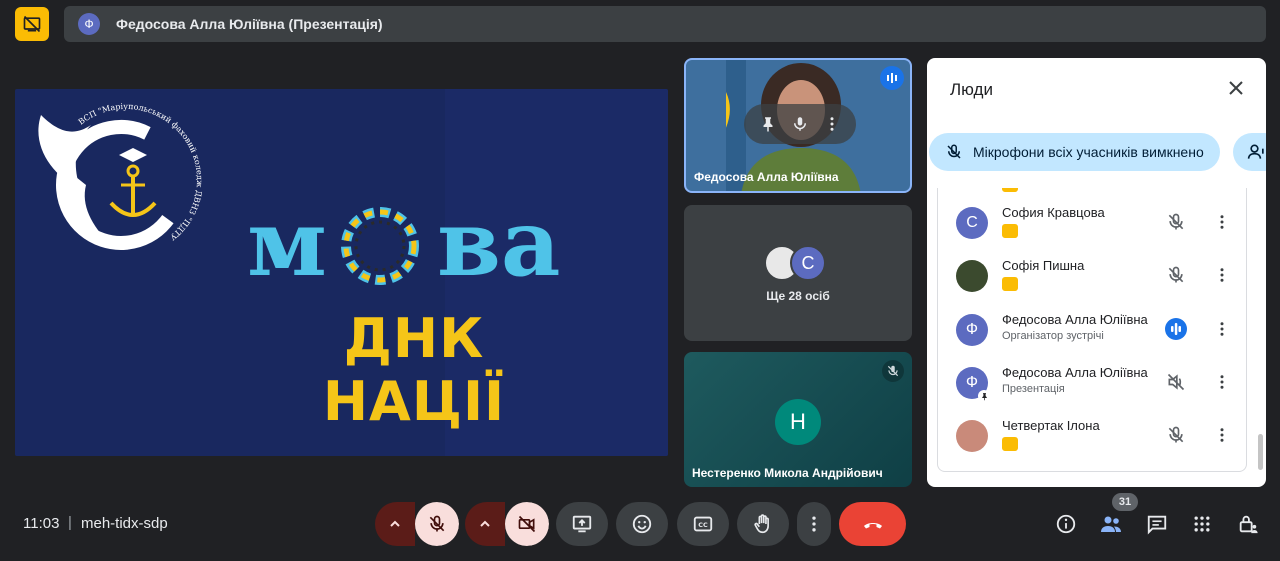  I want to click on present-icon, so click(582, 524).